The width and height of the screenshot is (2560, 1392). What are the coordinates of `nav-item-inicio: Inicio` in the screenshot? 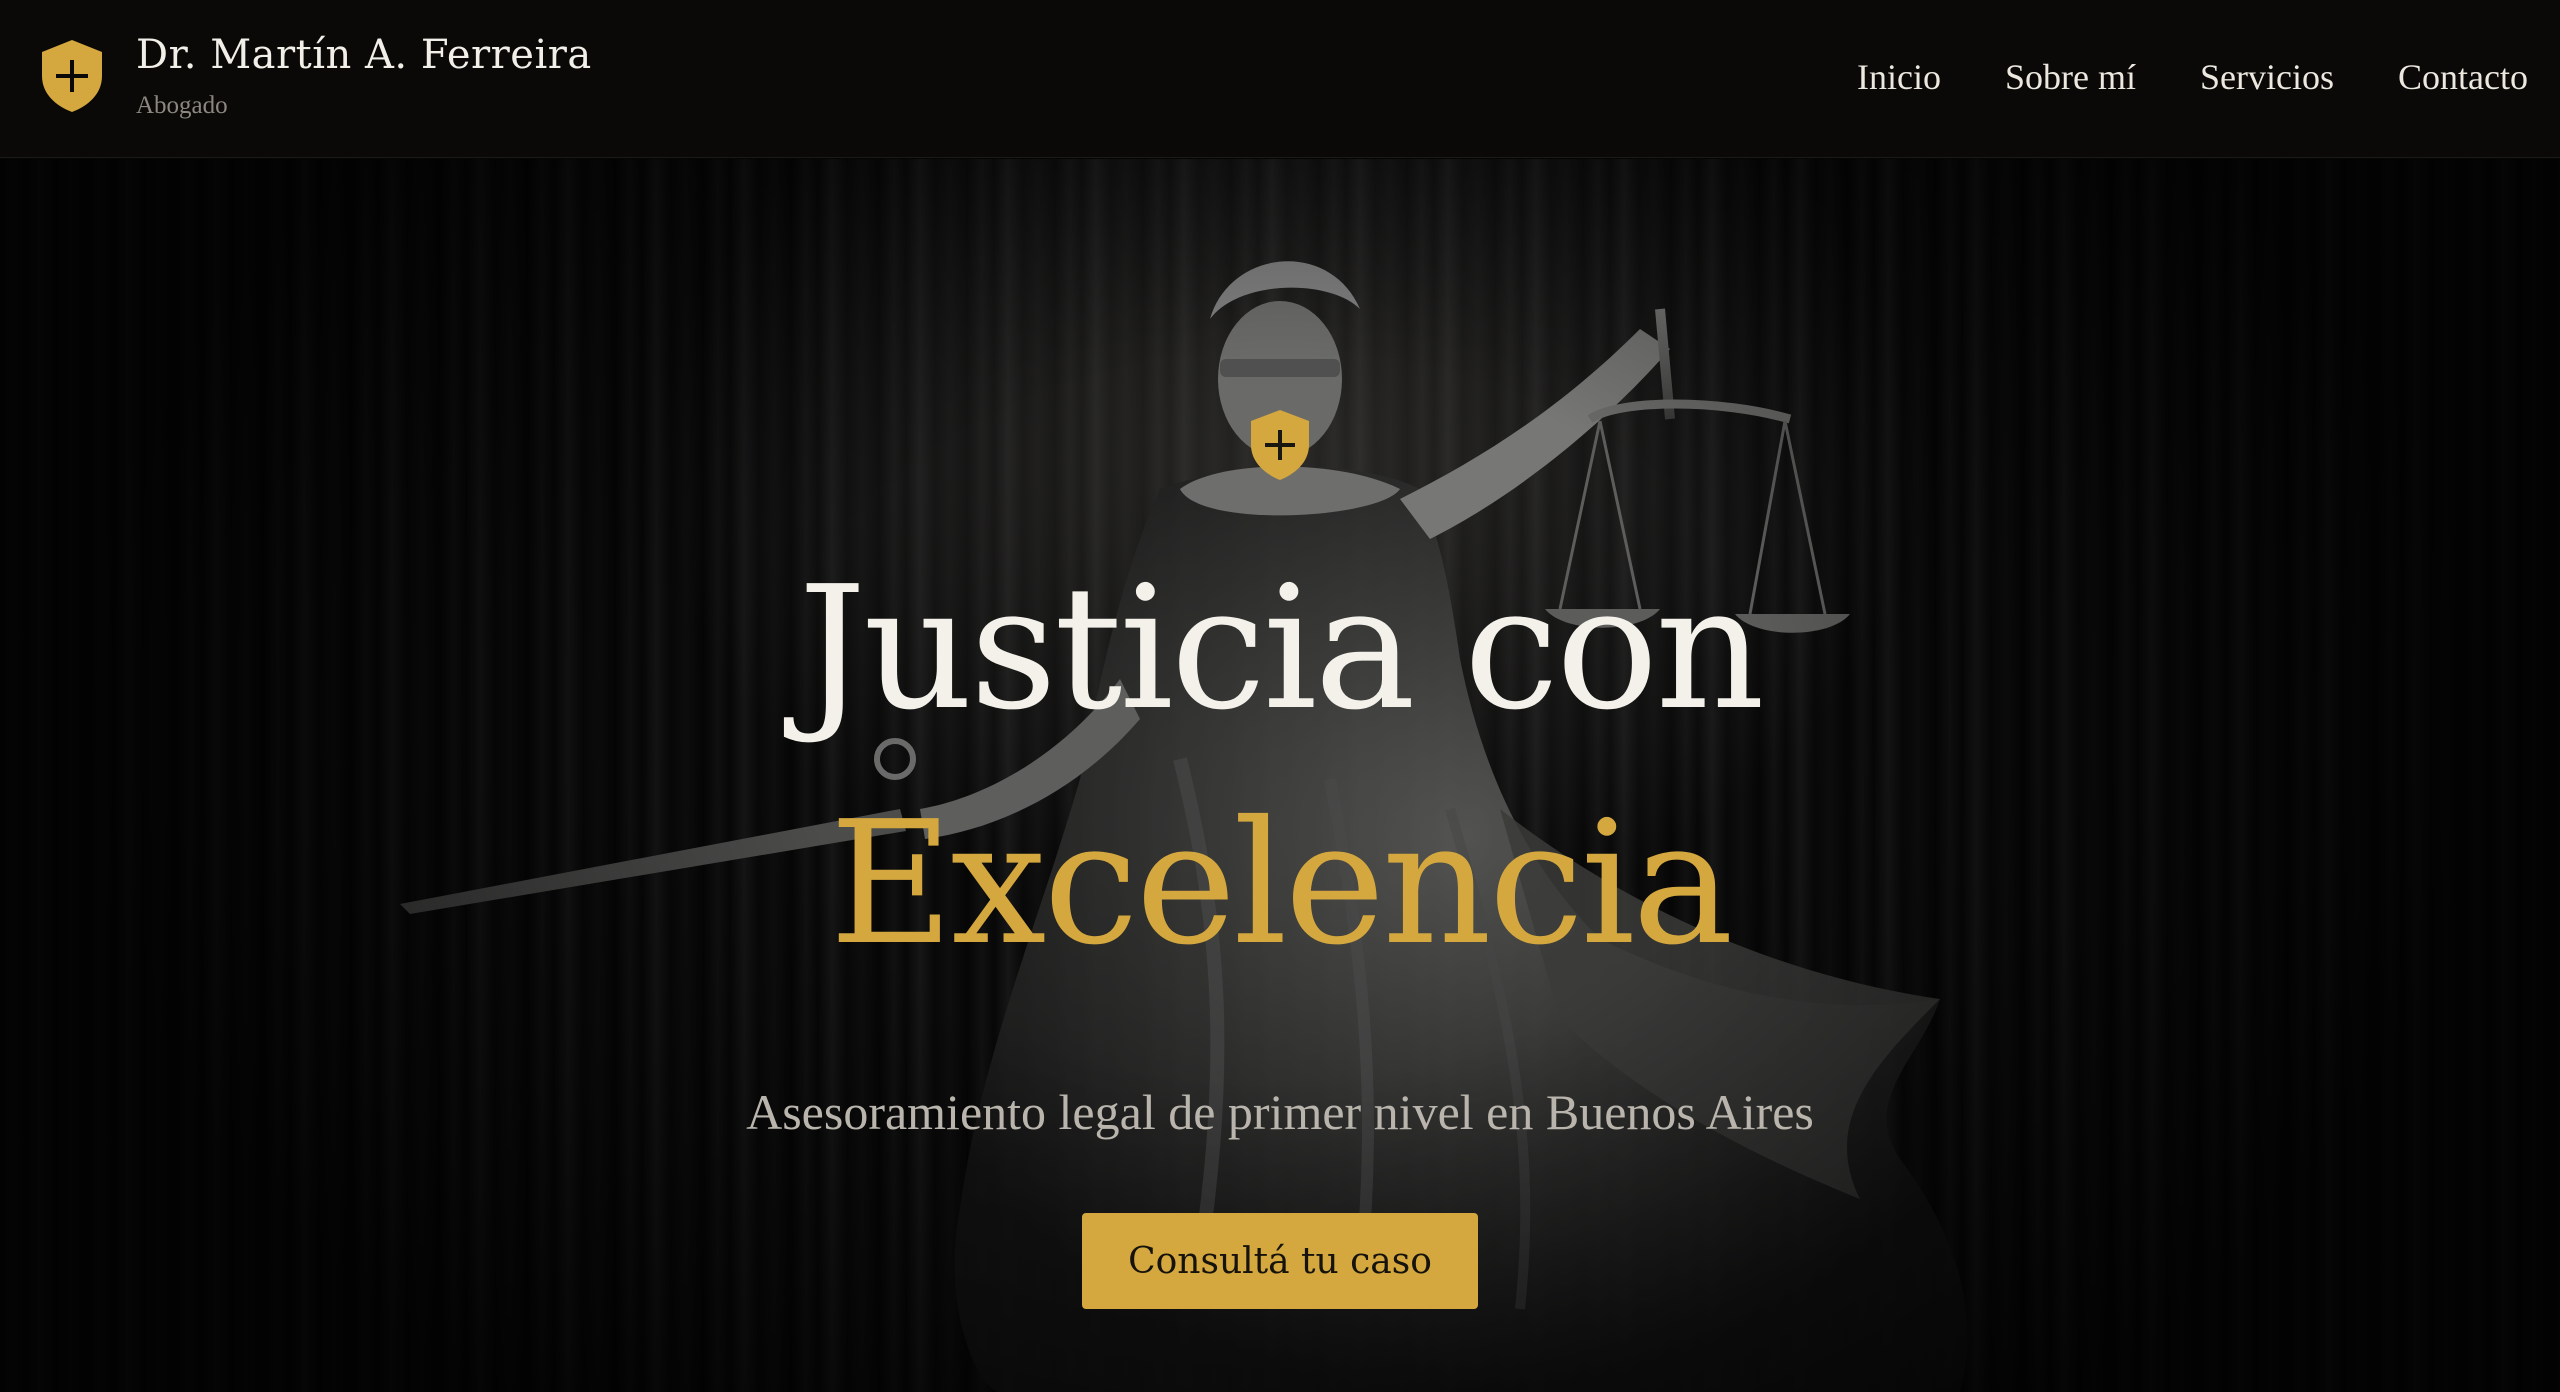 It's located at (1899, 77).